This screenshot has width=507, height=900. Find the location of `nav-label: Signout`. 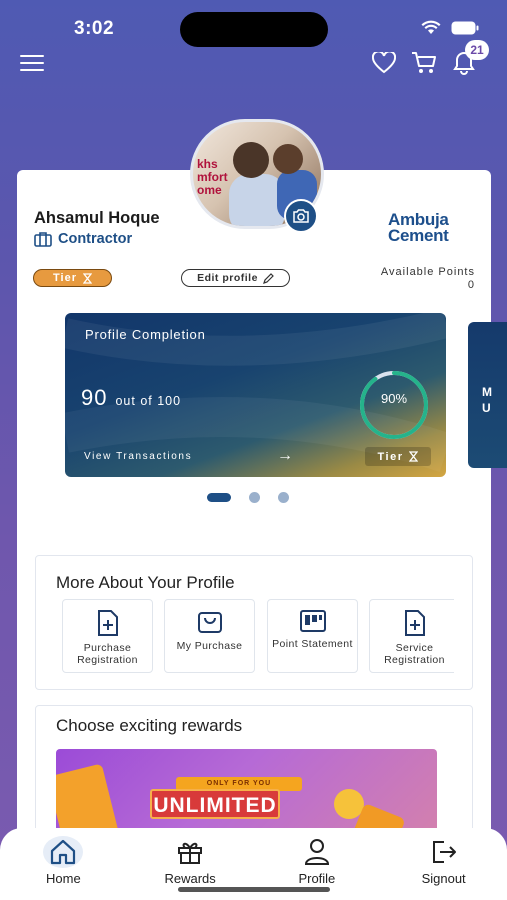

nav-label: Signout is located at coordinates (443, 878).